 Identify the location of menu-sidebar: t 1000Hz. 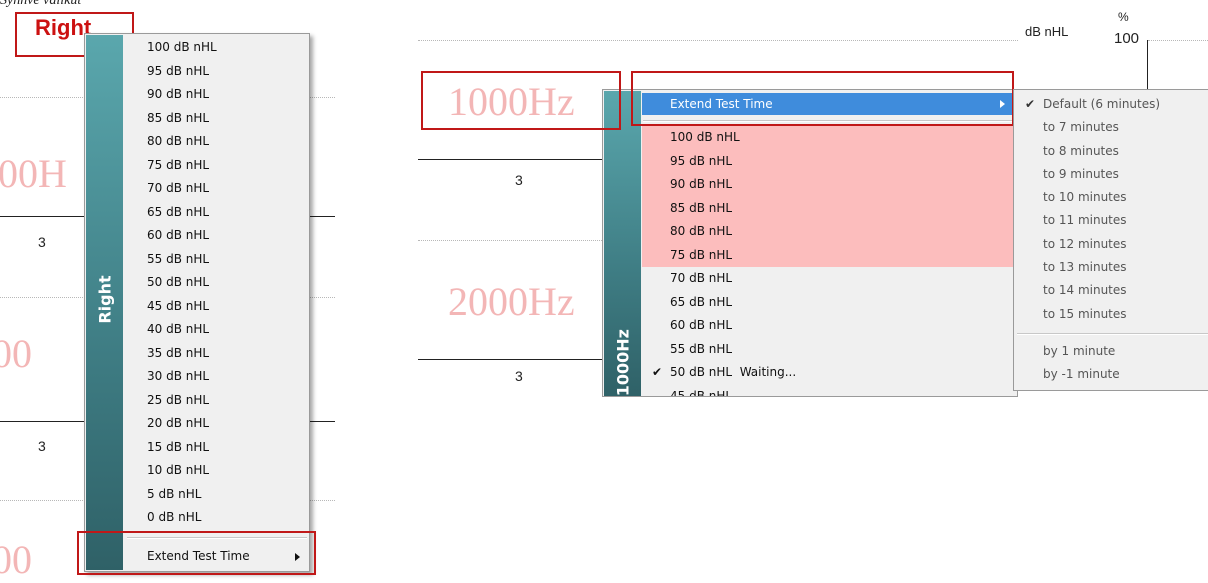
(622, 244).